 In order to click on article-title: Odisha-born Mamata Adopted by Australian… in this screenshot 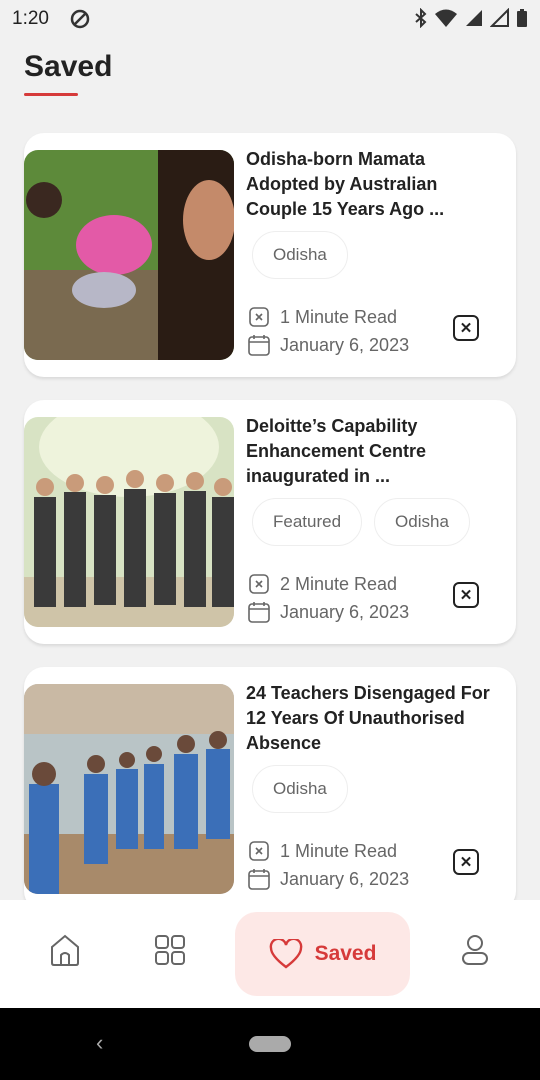, I will do `click(371, 184)`.